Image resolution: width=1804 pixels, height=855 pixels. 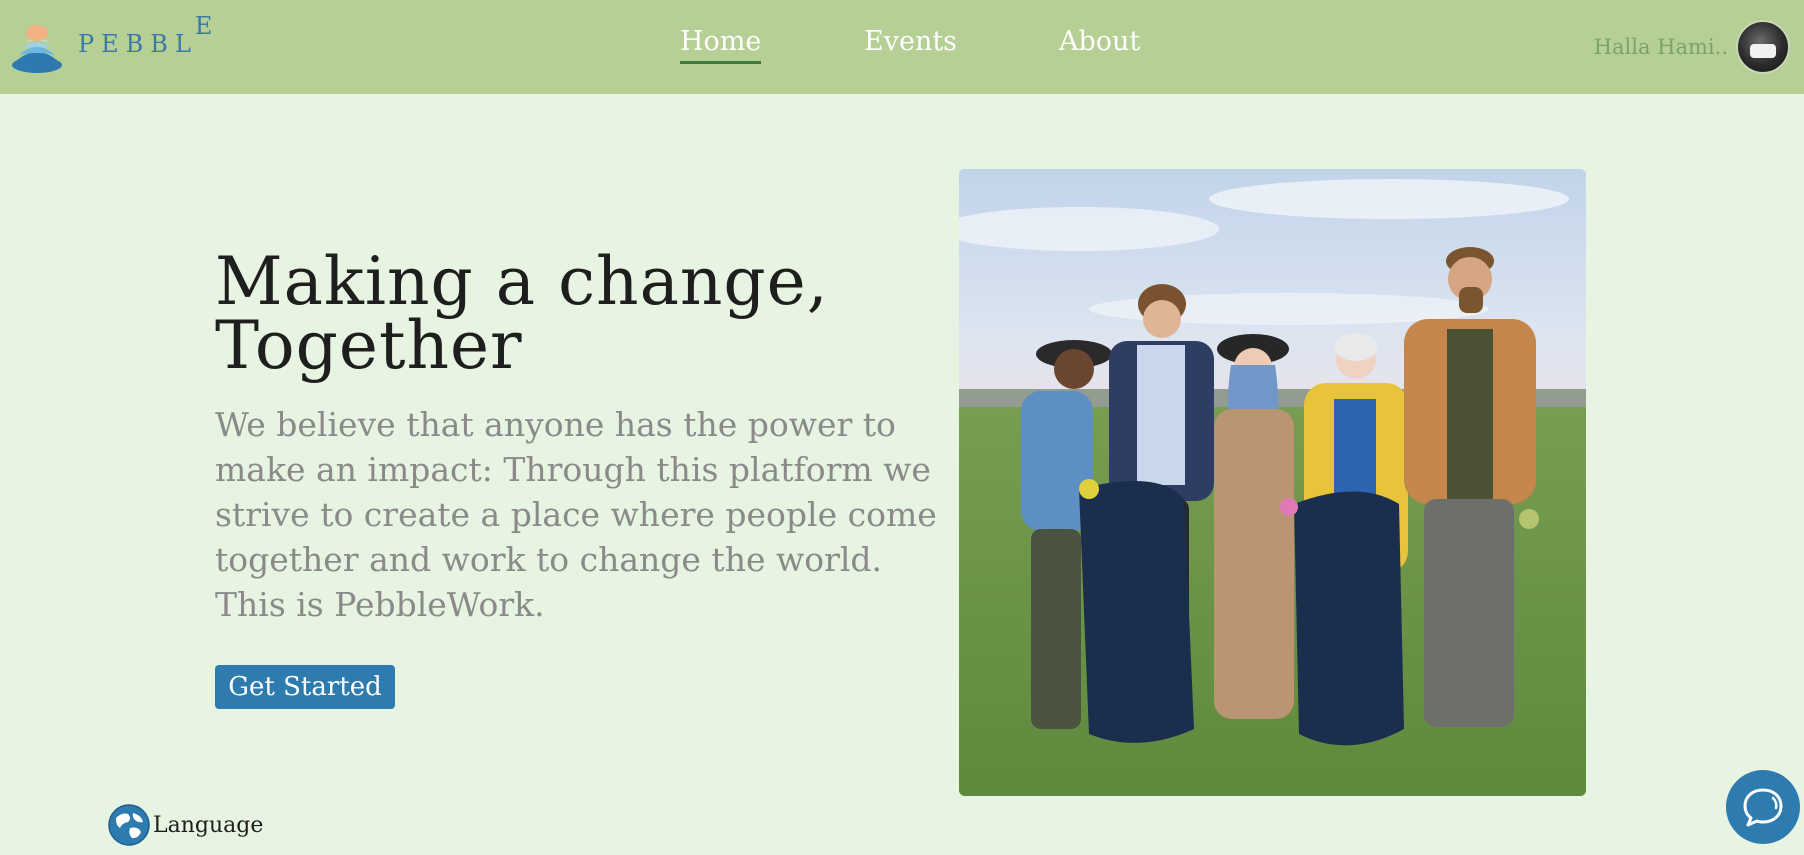 What do you see at coordinates (1661, 47) in the screenshot?
I see `user-name: Halla Hami..` at bounding box center [1661, 47].